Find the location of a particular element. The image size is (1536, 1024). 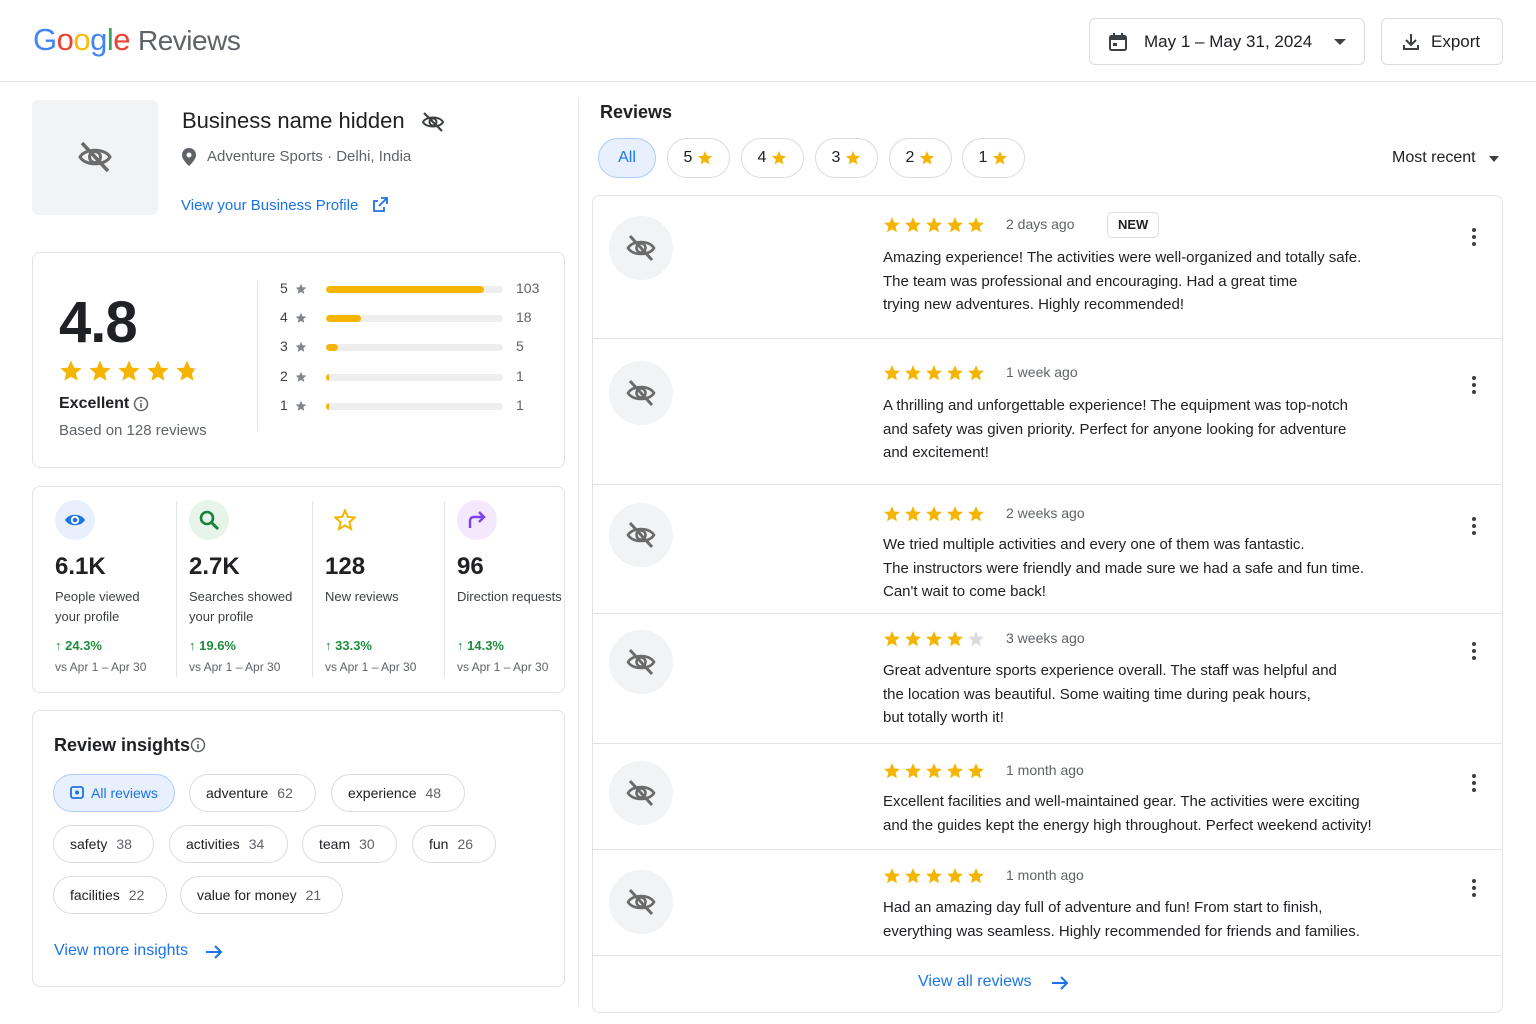

chip-label: fun is located at coordinates (439, 844).